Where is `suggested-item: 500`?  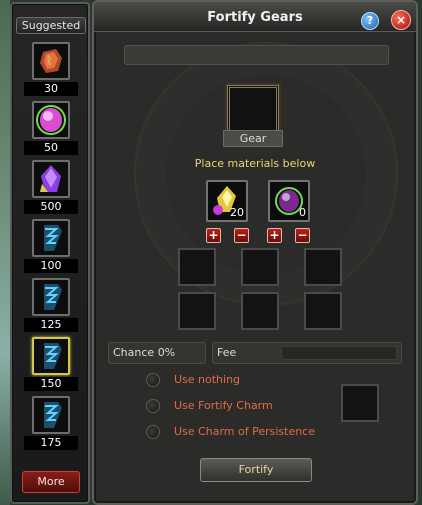 suggested-item: 500 is located at coordinates (51, 191).